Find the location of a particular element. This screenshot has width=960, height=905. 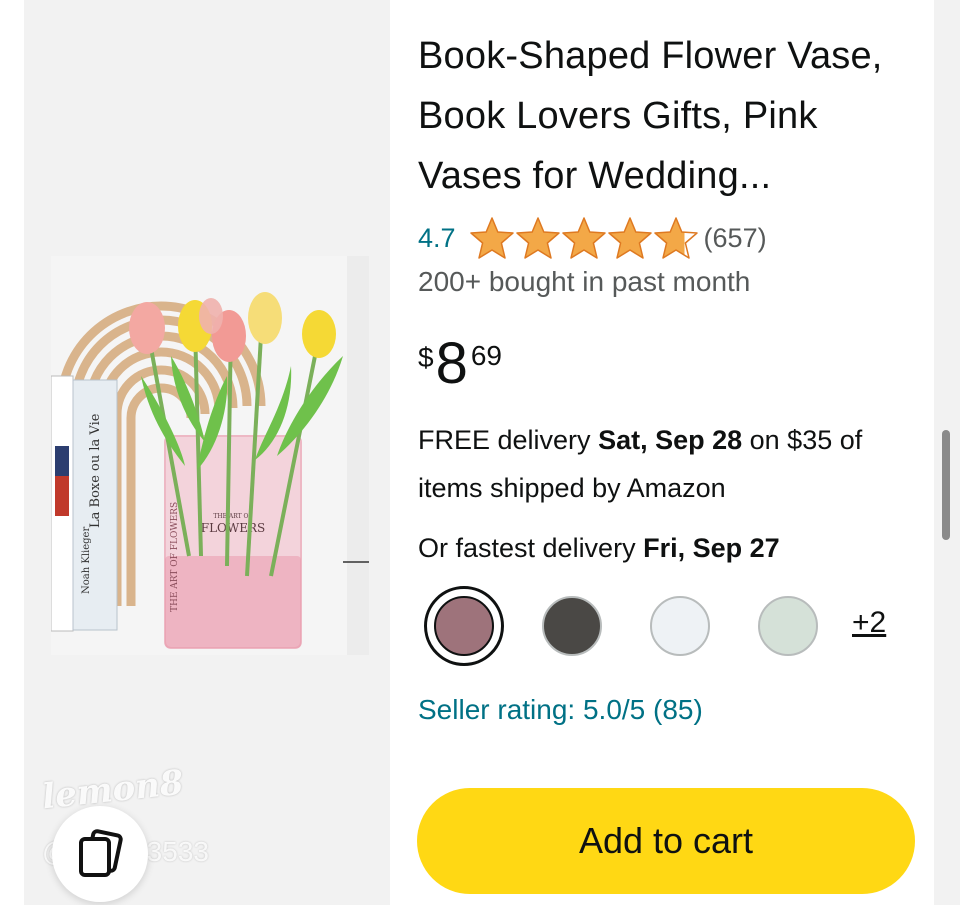

price-currency: $ is located at coordinates (426, 357).